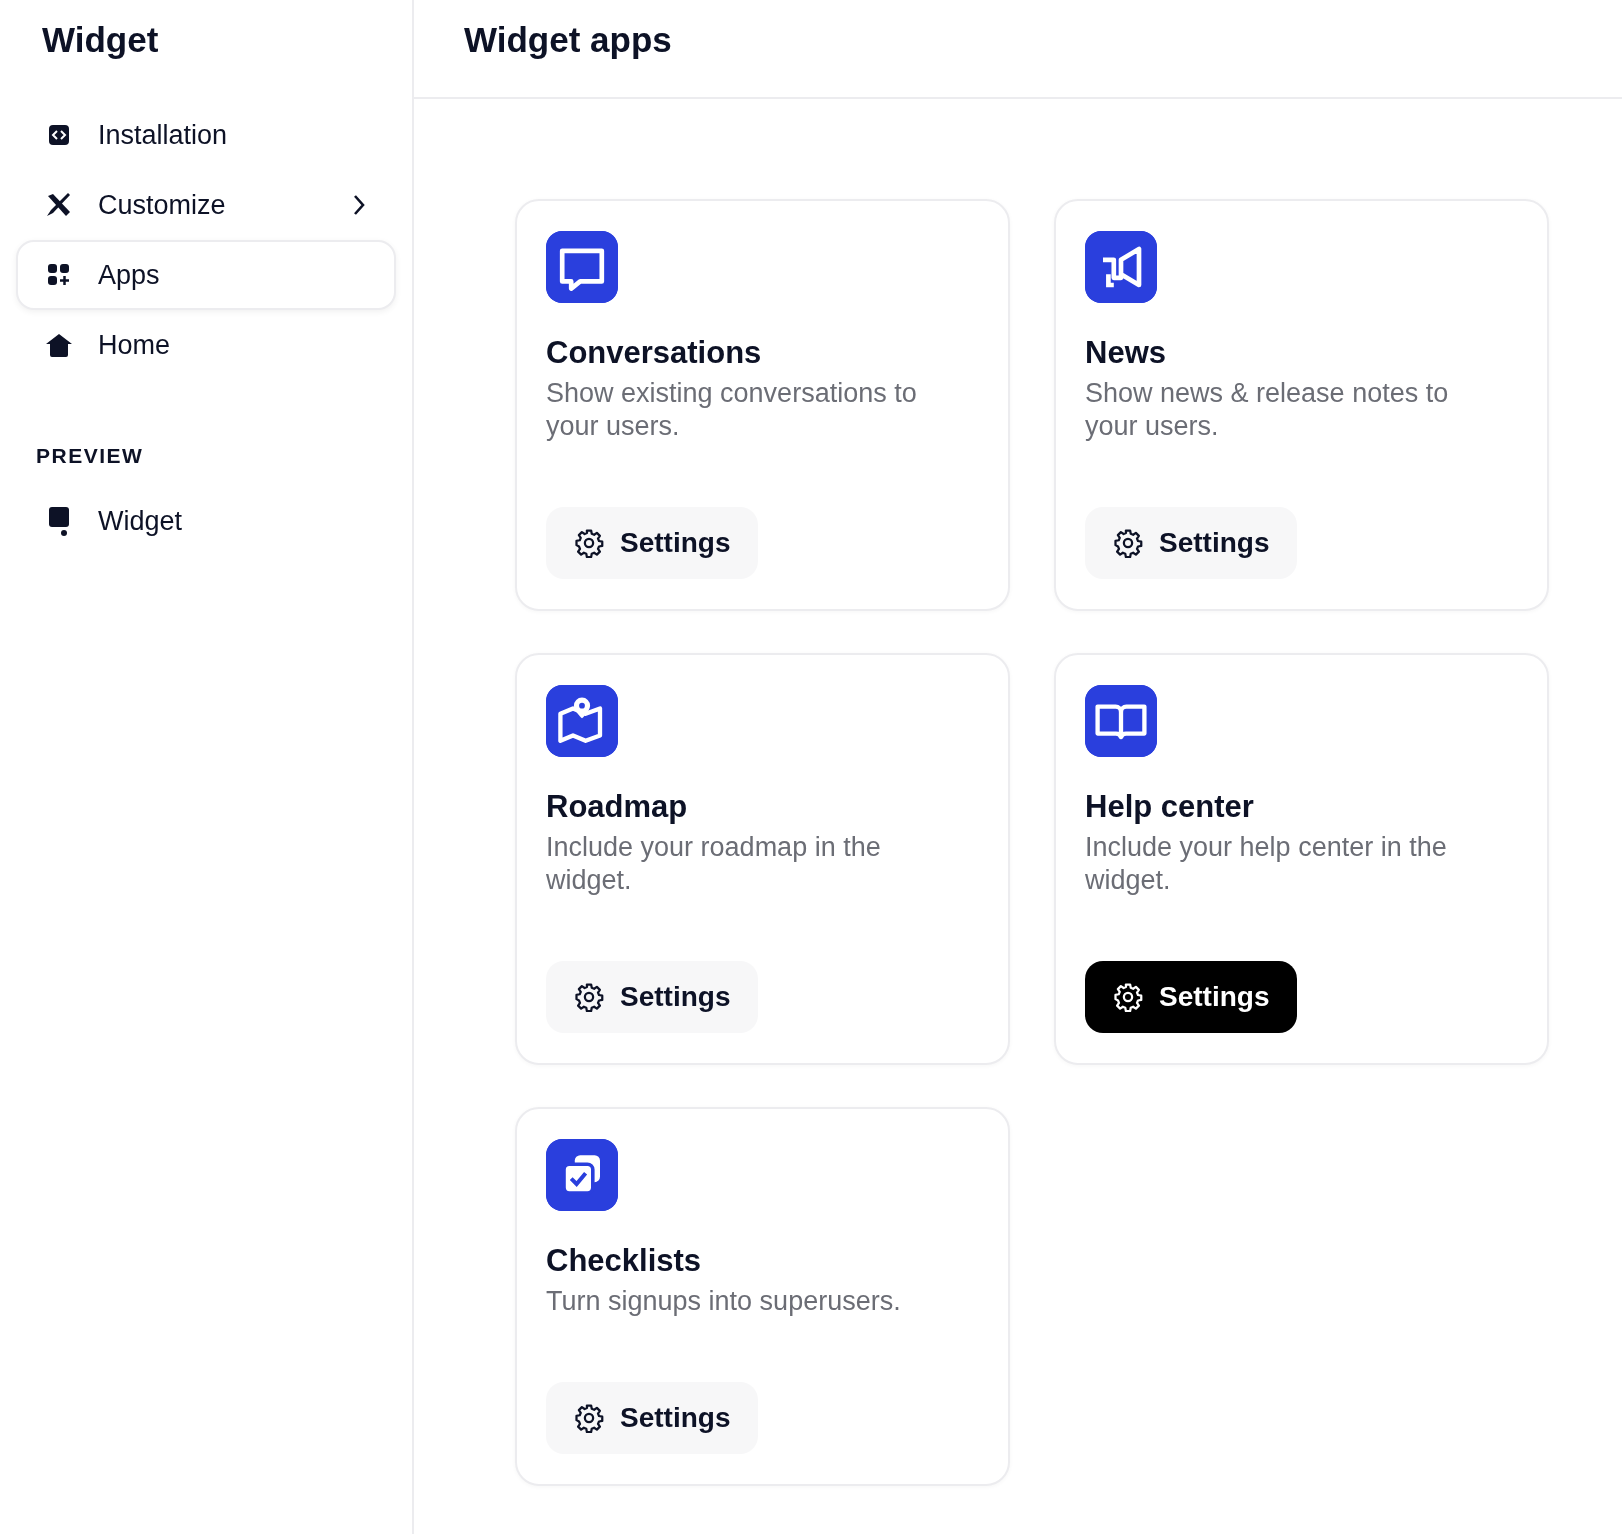 The height and width of the screenshot is (1534, 1622). What do you see at coordinates (206, 275) in the screenshot?
I see `sidebar-item: Apps` at bounding box center [206, 275].